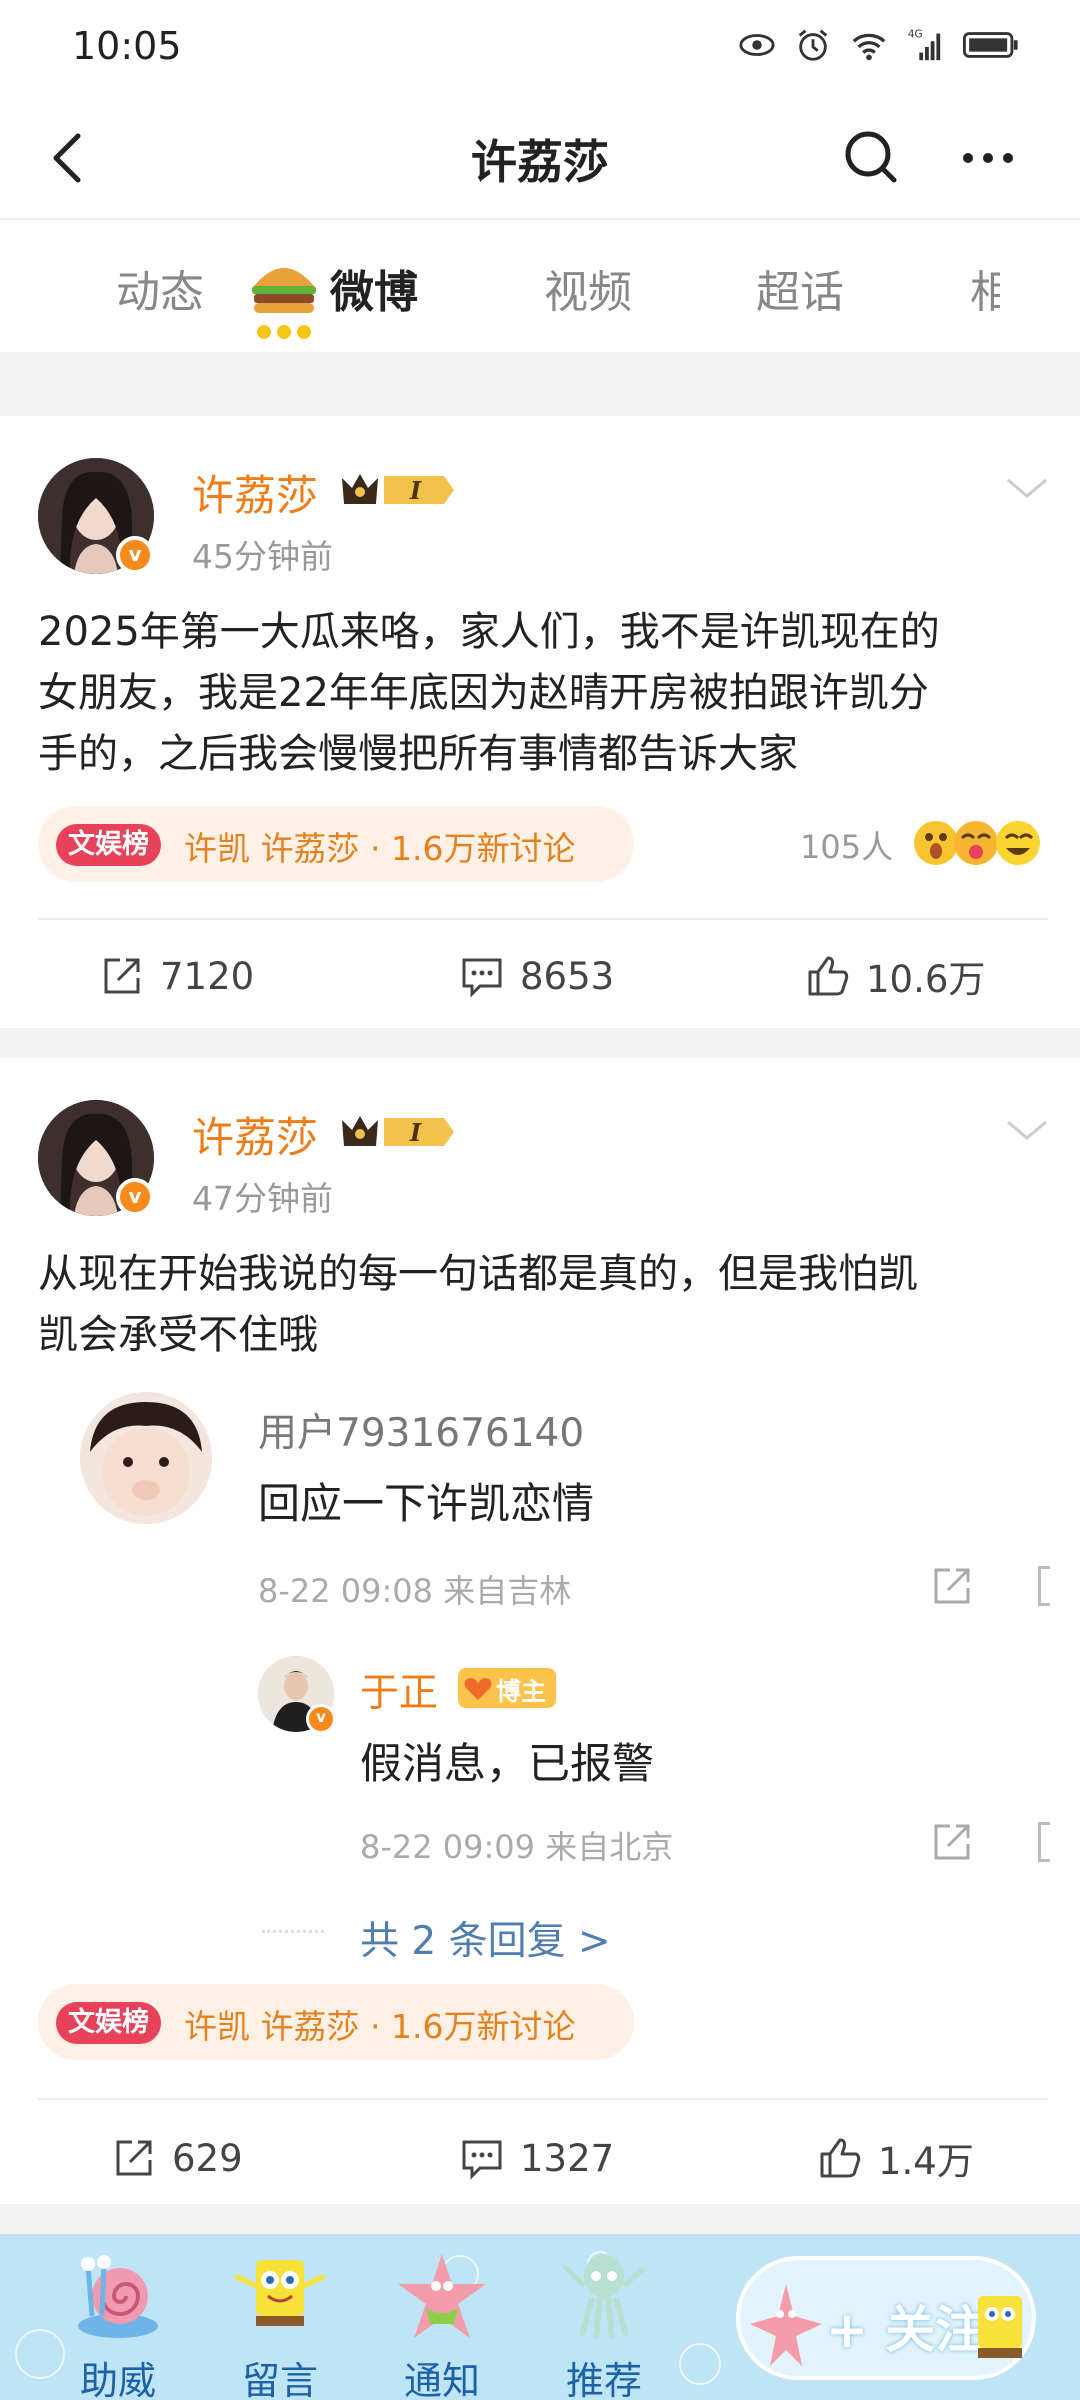 This screenshot has width=1080, height=2400. I want to click on comment-avatar, so click(146, 1458).